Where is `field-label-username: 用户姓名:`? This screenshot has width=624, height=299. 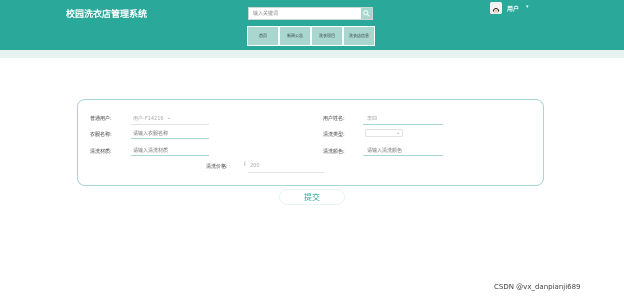
field-label-username: 用户姓名: is located at coordinates (334, 119).